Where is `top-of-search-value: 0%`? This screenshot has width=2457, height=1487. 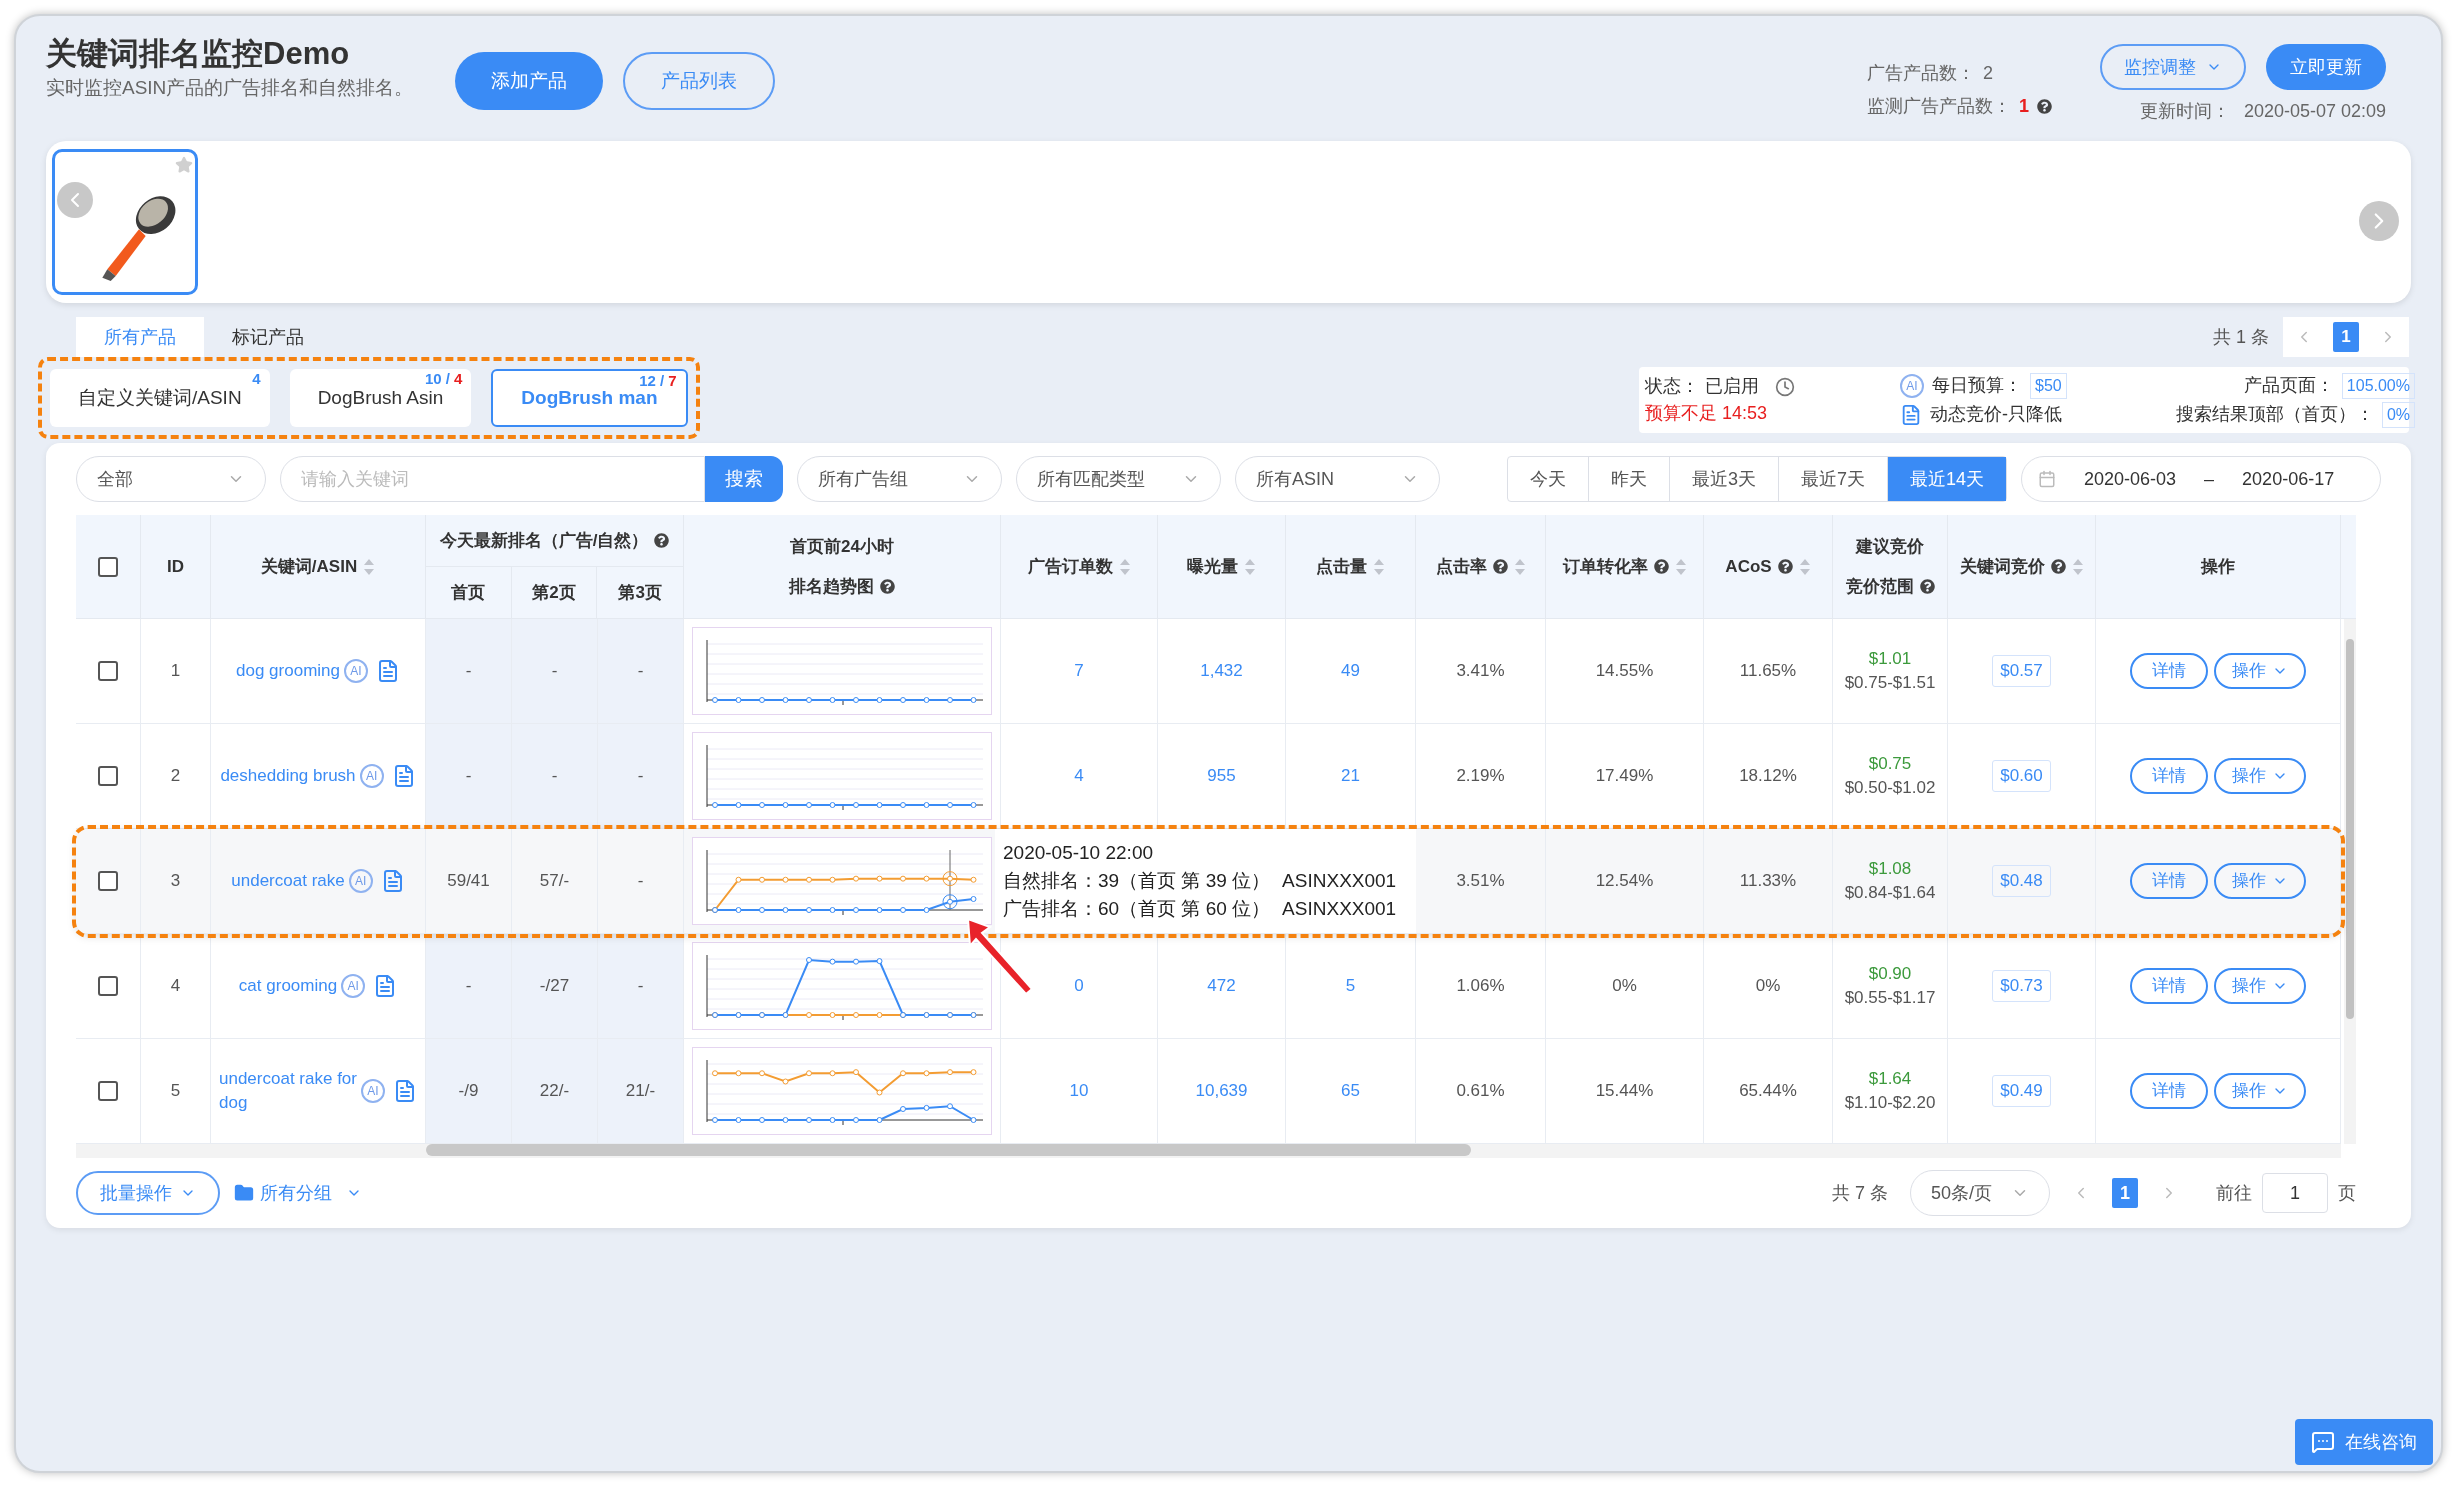 top-of-search-value: 0% is located at coordinates (2398, 414).